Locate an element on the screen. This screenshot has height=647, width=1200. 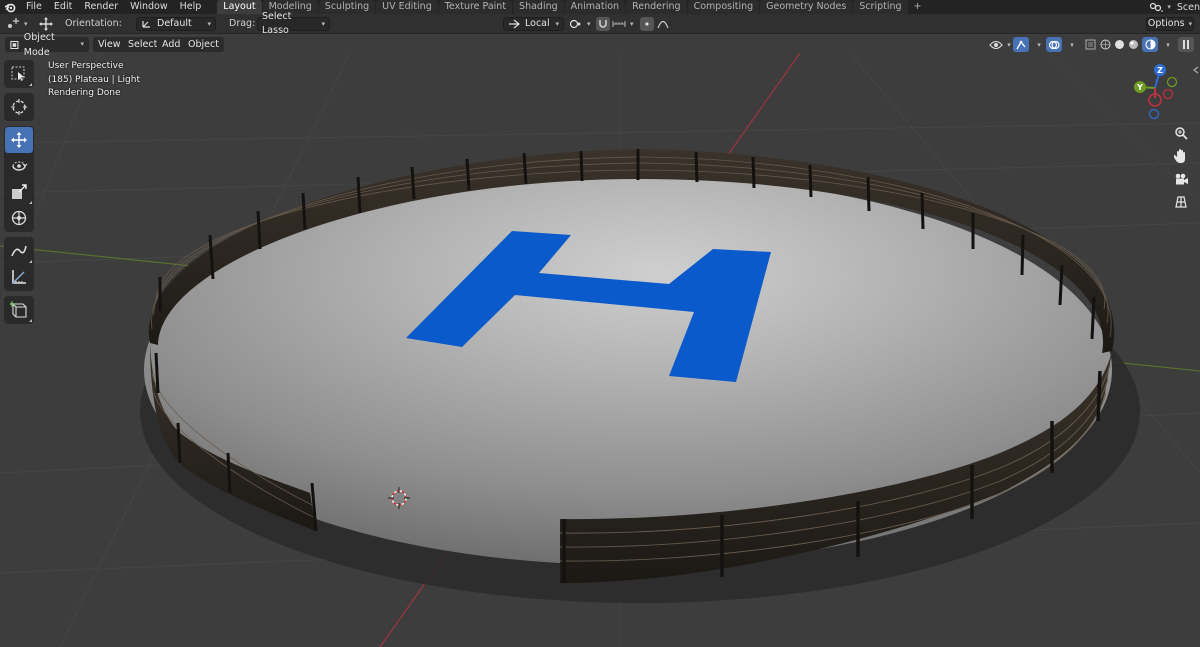
cursor-tool-group is located at coordinates (19, 107).